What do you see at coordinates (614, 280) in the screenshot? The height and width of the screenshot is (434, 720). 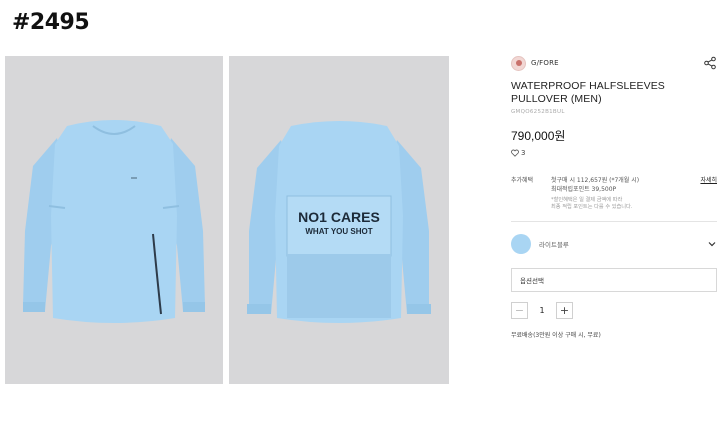 I see `option-select: 옵션선택` at bounding box center [614, 280].